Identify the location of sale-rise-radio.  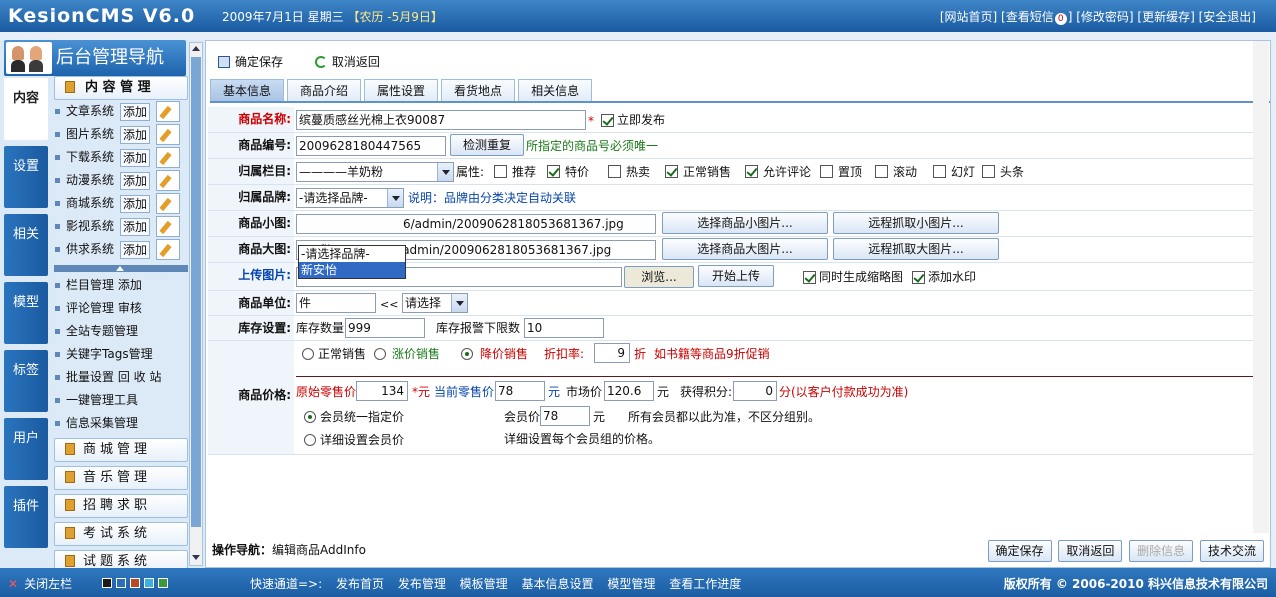
(380, 354).